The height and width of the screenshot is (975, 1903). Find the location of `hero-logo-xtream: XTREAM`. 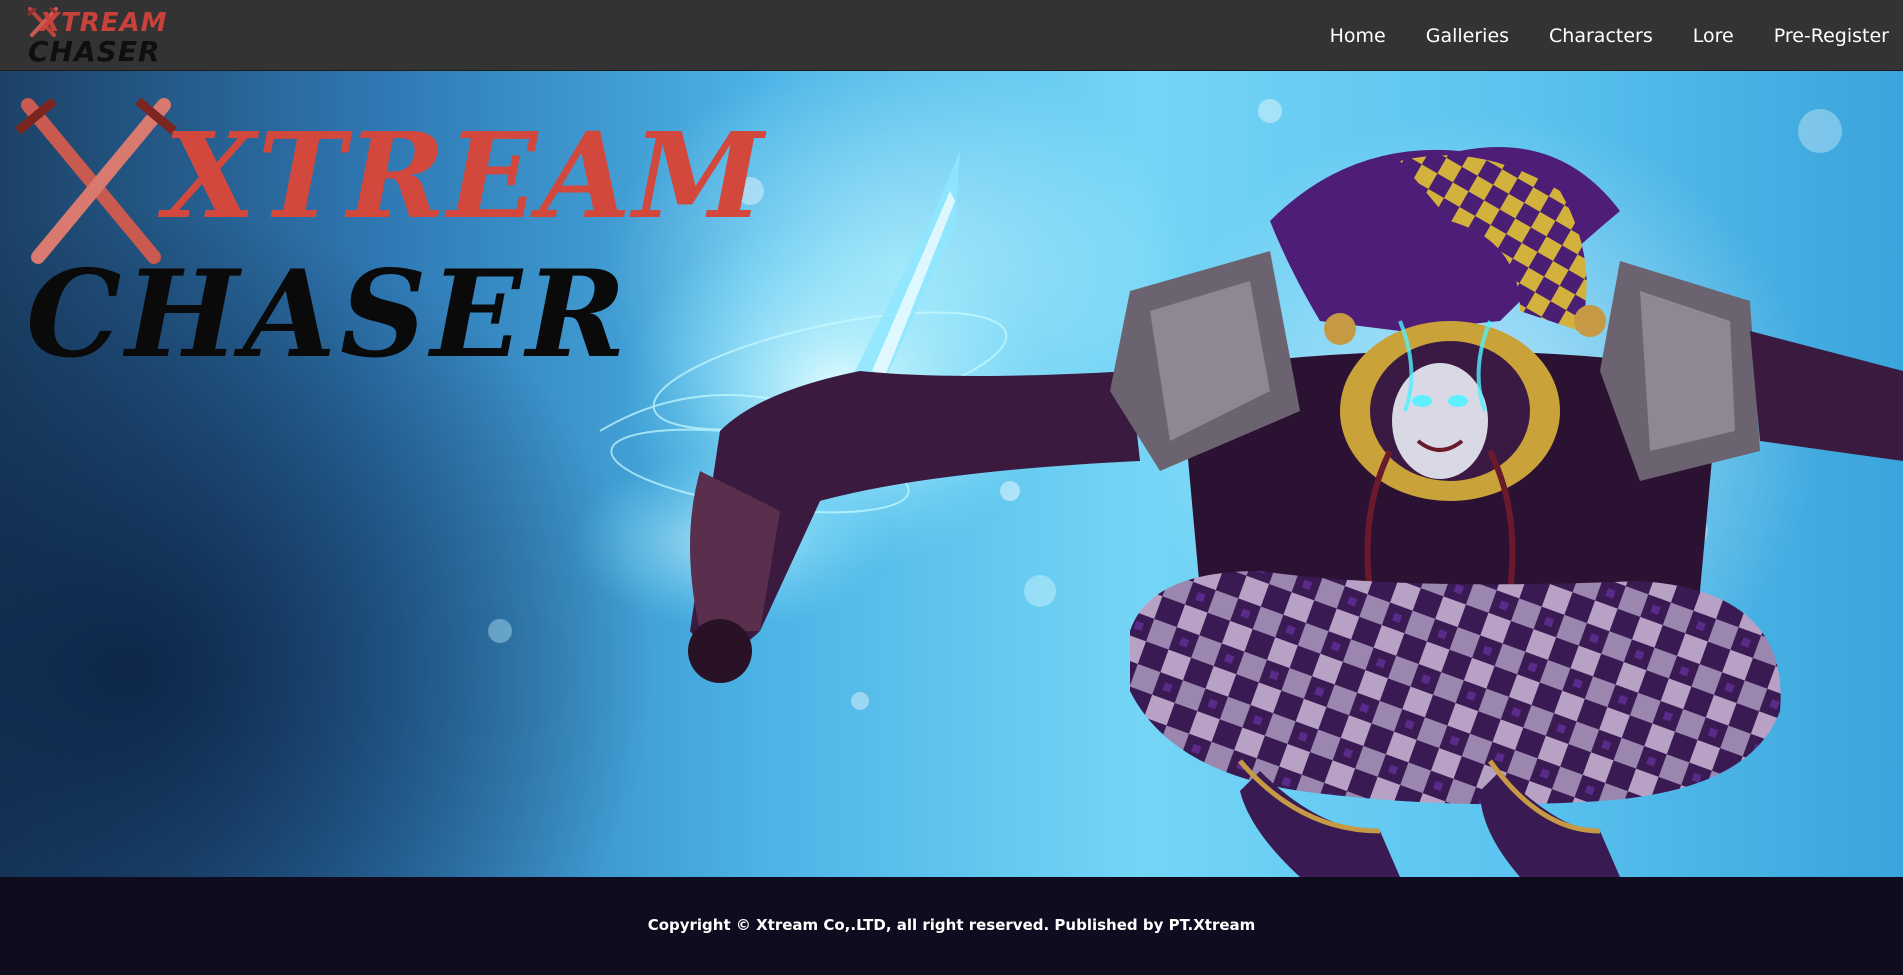

hero-logo-xtream: XTREAM is located at coordinates (465, 175).